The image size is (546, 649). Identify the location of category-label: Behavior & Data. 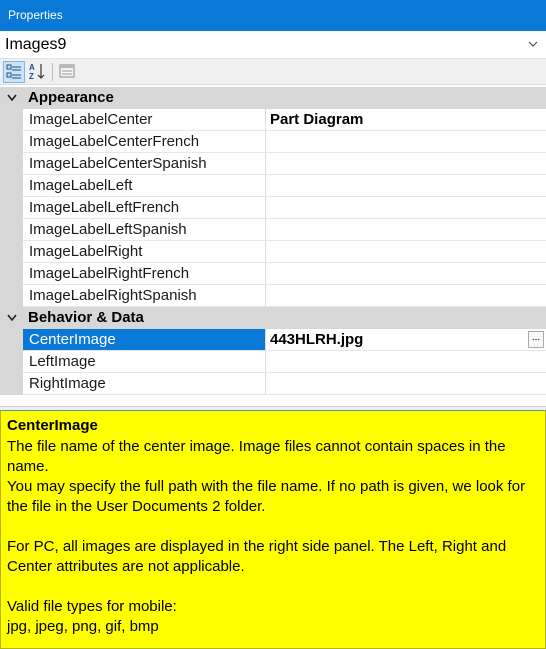
(86, 317).